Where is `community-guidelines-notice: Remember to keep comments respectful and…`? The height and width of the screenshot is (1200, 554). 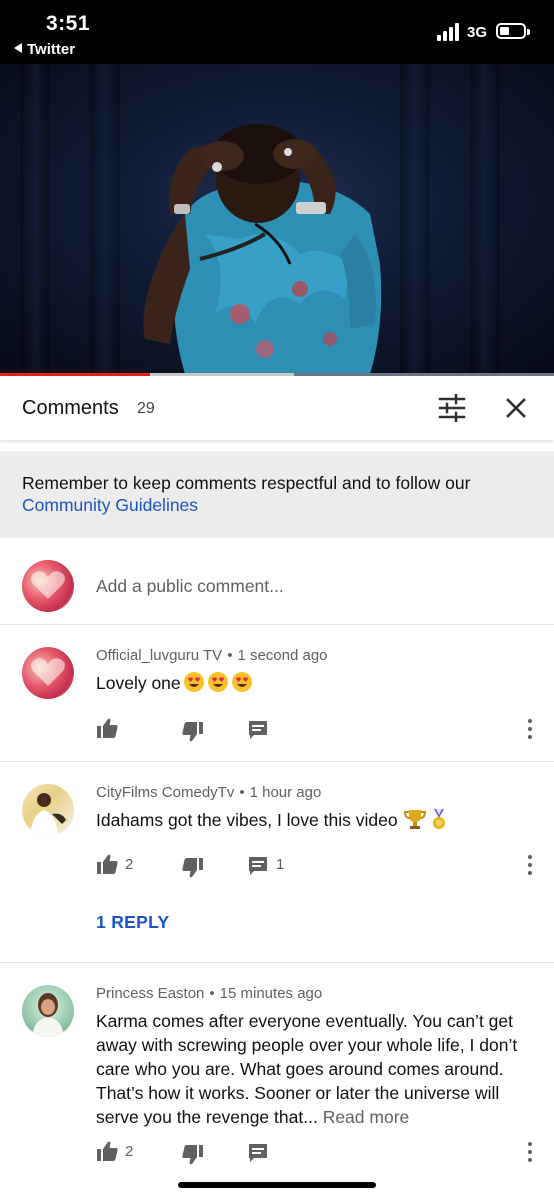 community-guidelines-notice: Remember to keep comments respectful and… is located at coordinates (277, 494).